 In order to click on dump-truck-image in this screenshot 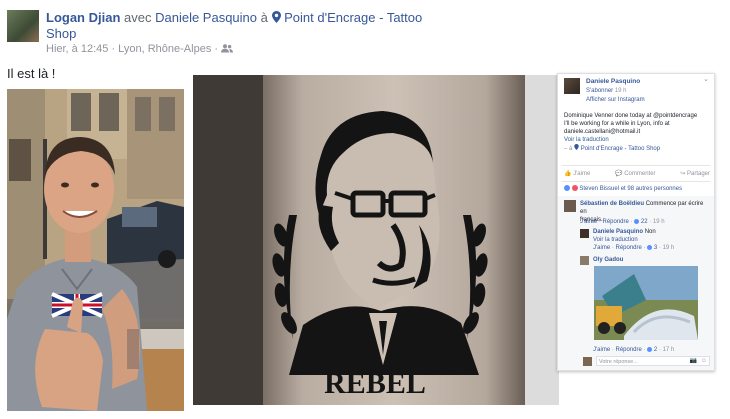, I will do `click(646, 303)`.